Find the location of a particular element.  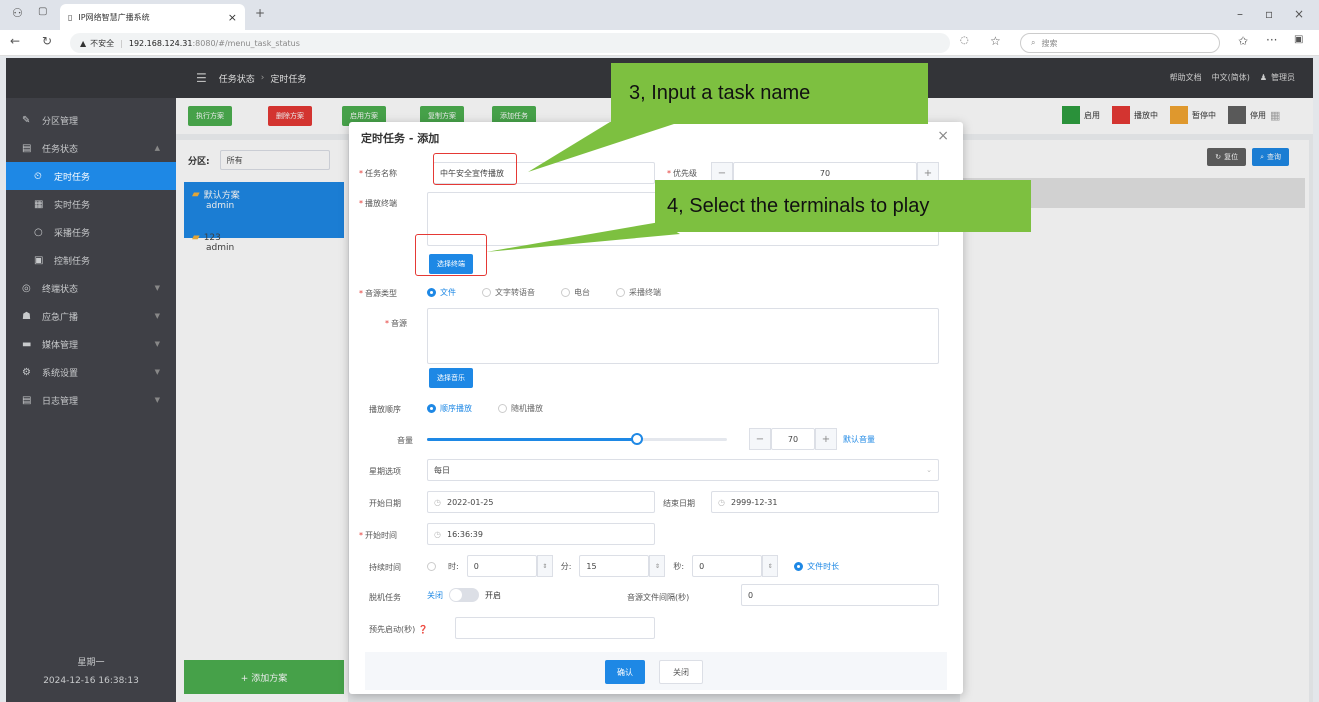

callout-step4: 4, Select the terminals to play is located at coordinates (843, 206).